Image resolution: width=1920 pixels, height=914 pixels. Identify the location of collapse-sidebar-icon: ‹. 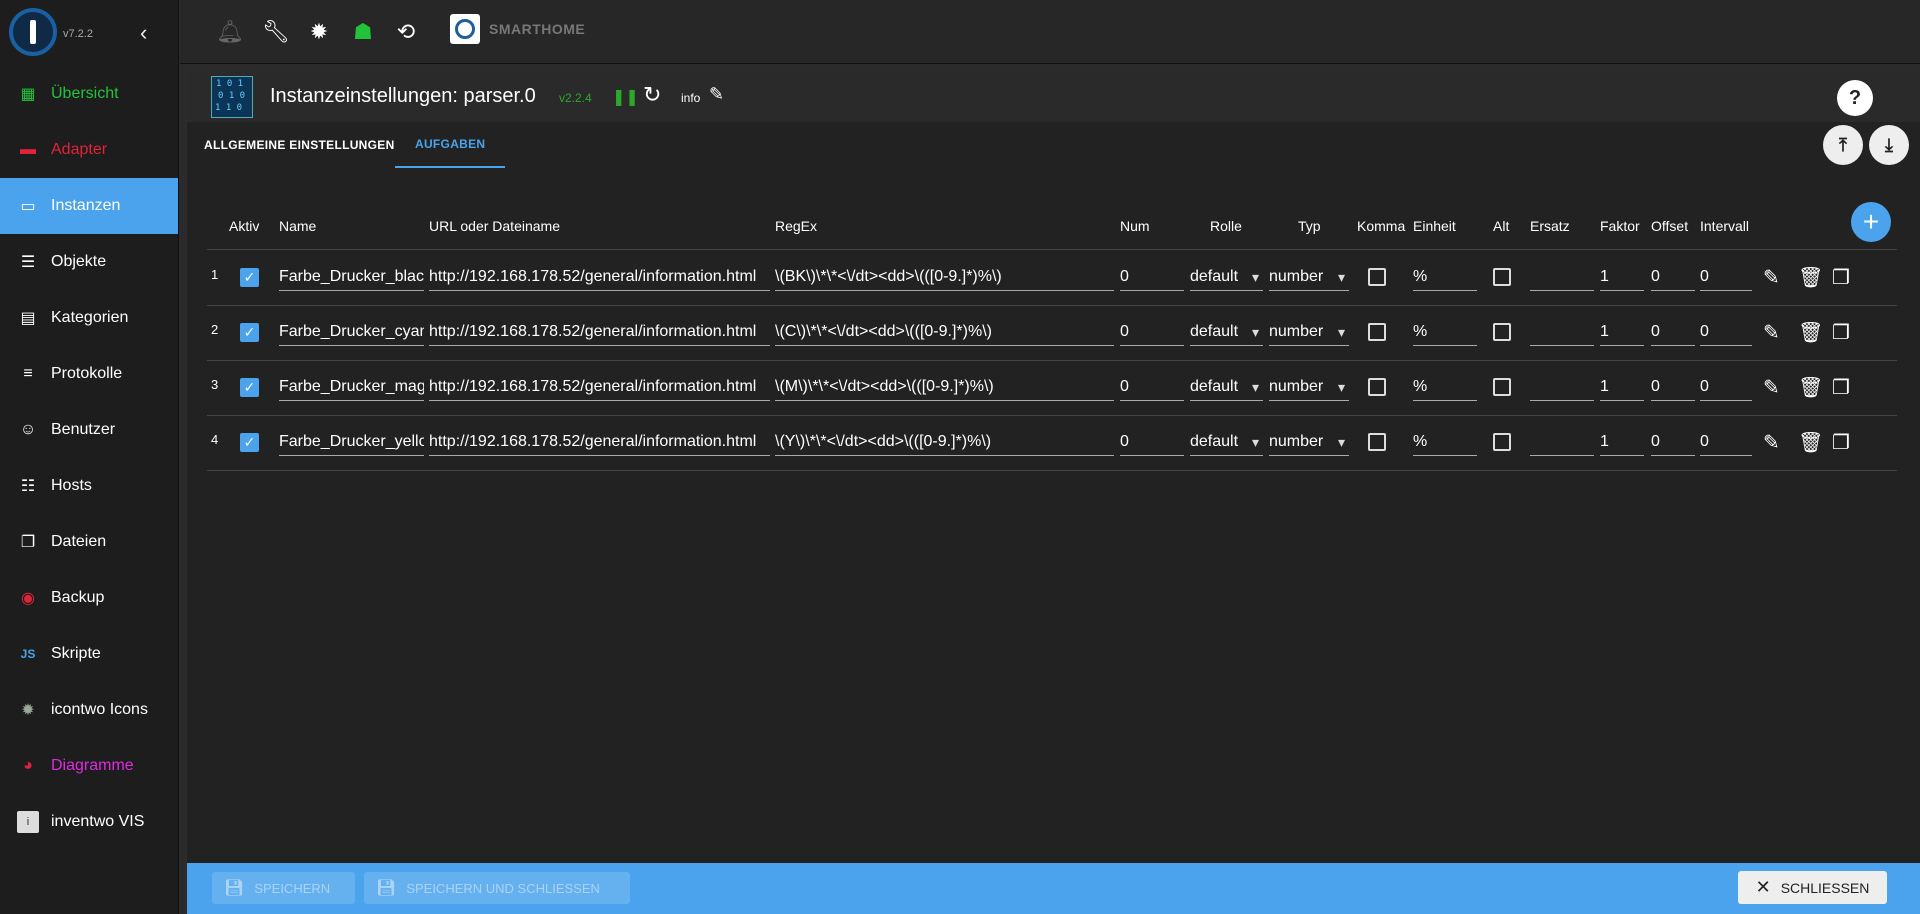
(143, 33).